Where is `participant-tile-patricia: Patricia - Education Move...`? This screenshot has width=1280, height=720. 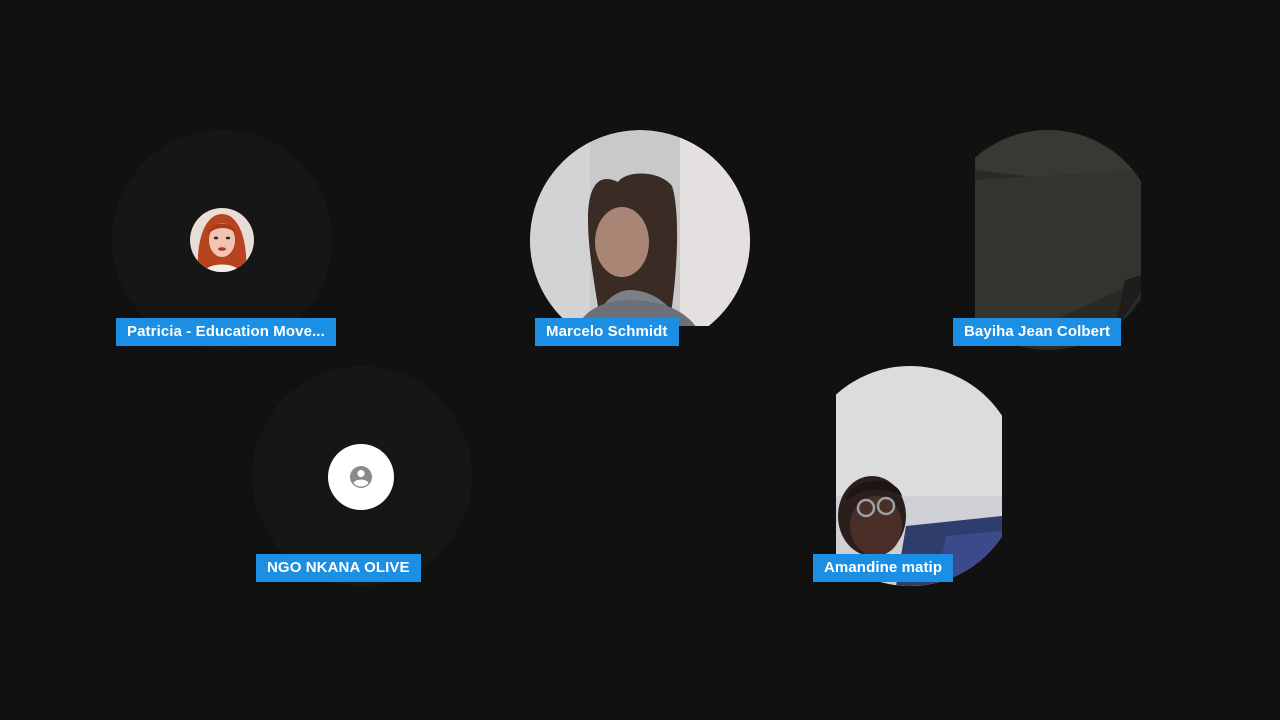 participant-tile-patricia: Patricia - Education Move... is located at coordinates (224, 240).